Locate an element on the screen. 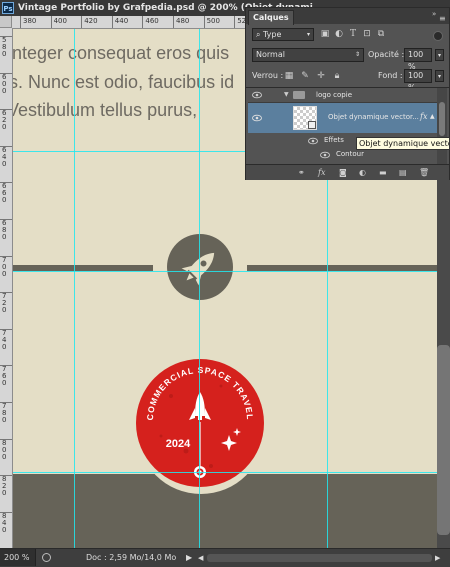 This screenshot has height=567, width=450. effects-label: Effets is located at coordinates (334, 140).